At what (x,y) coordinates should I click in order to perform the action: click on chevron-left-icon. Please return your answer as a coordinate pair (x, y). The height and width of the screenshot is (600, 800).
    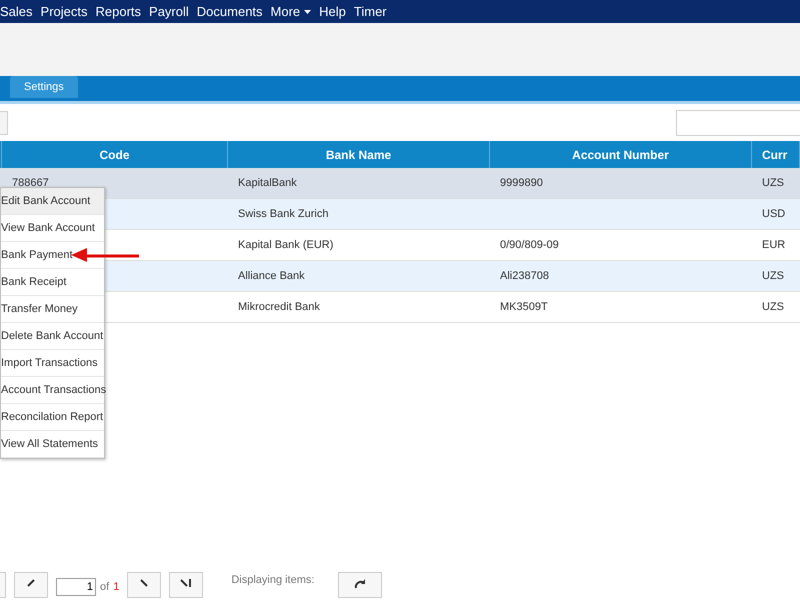
    Looking at the image, I should click on (31, 583).